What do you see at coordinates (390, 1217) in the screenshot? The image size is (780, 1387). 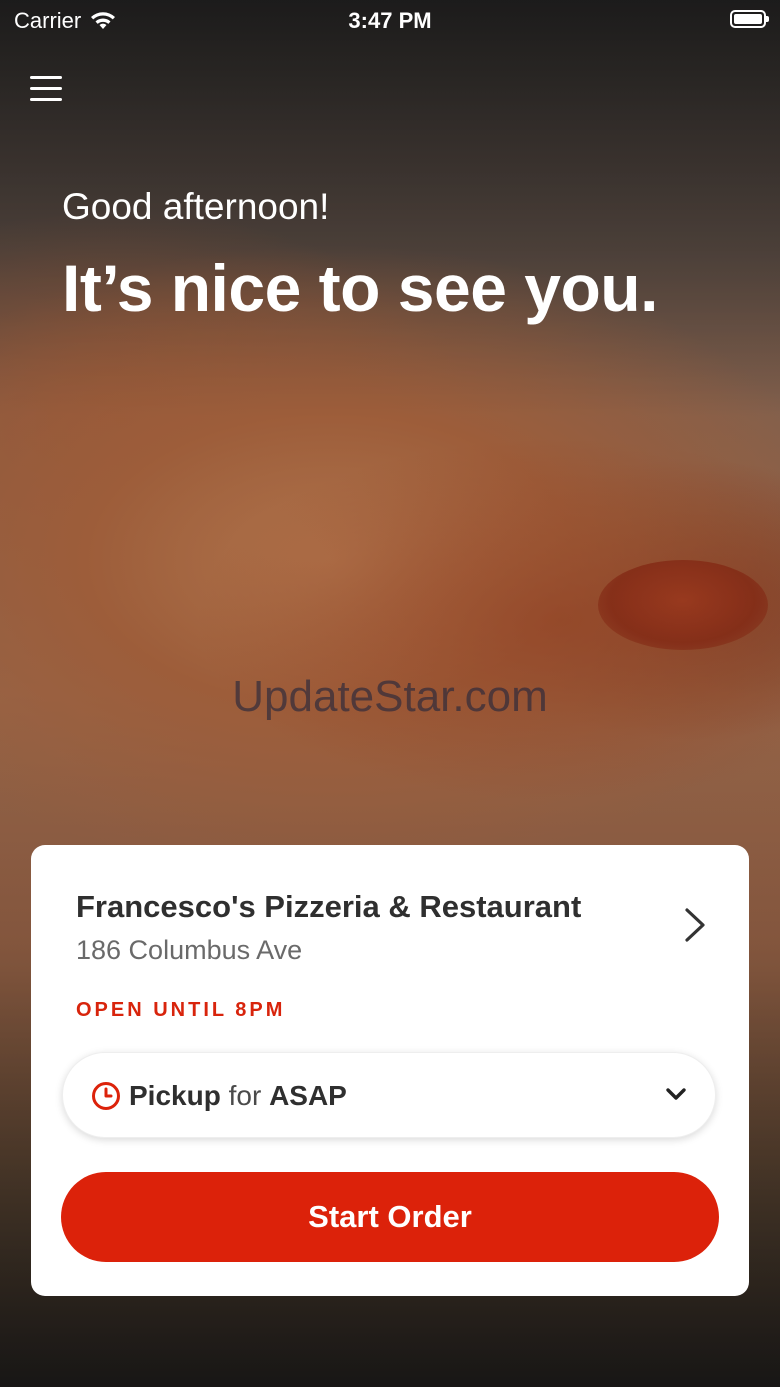 I see `start-order-button: Start Order` at bounding box center [390, 1217].